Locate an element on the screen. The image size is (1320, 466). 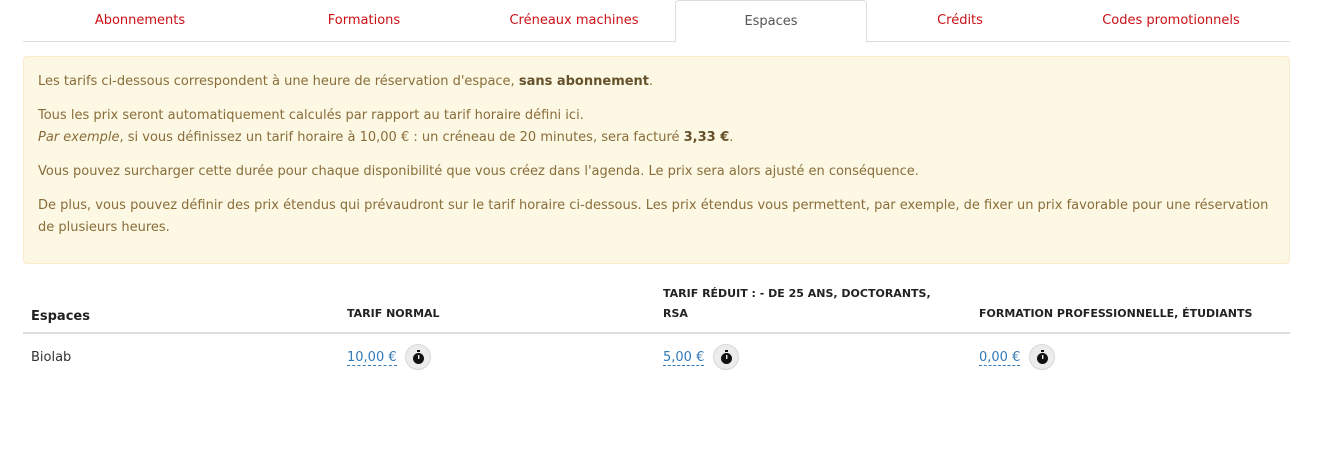
table-row: Biolab 10,00 € 5,00 € 0,00 € is located at coordinates (656, 356).